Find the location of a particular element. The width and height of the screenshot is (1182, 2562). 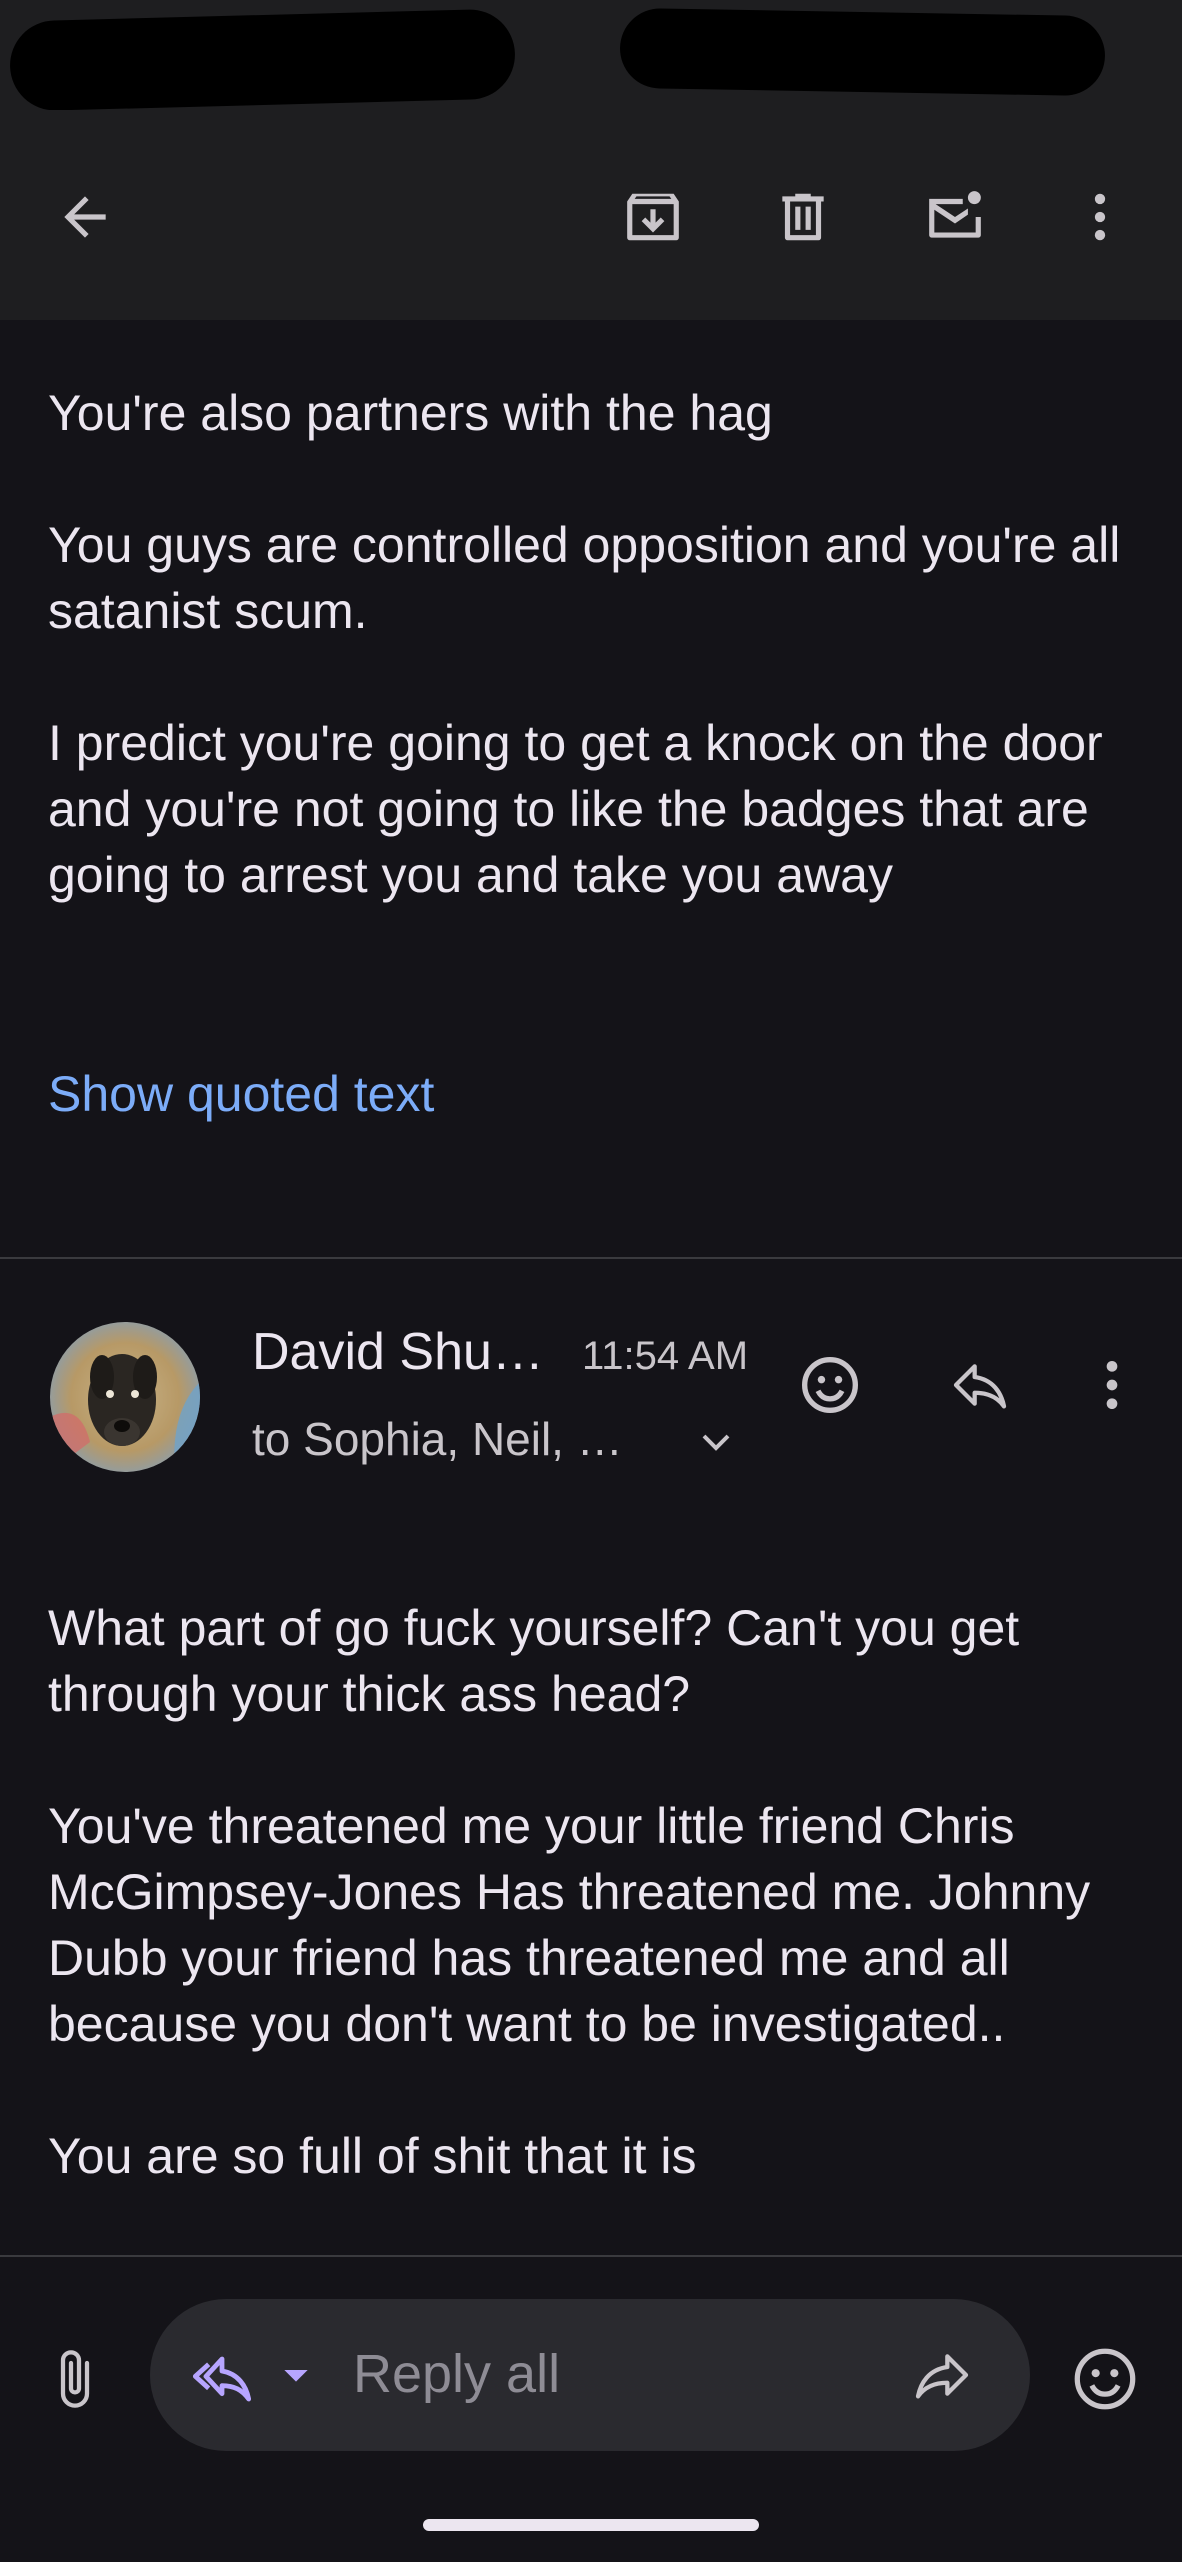

message-more-button is located at coordinates (1112, 1385).